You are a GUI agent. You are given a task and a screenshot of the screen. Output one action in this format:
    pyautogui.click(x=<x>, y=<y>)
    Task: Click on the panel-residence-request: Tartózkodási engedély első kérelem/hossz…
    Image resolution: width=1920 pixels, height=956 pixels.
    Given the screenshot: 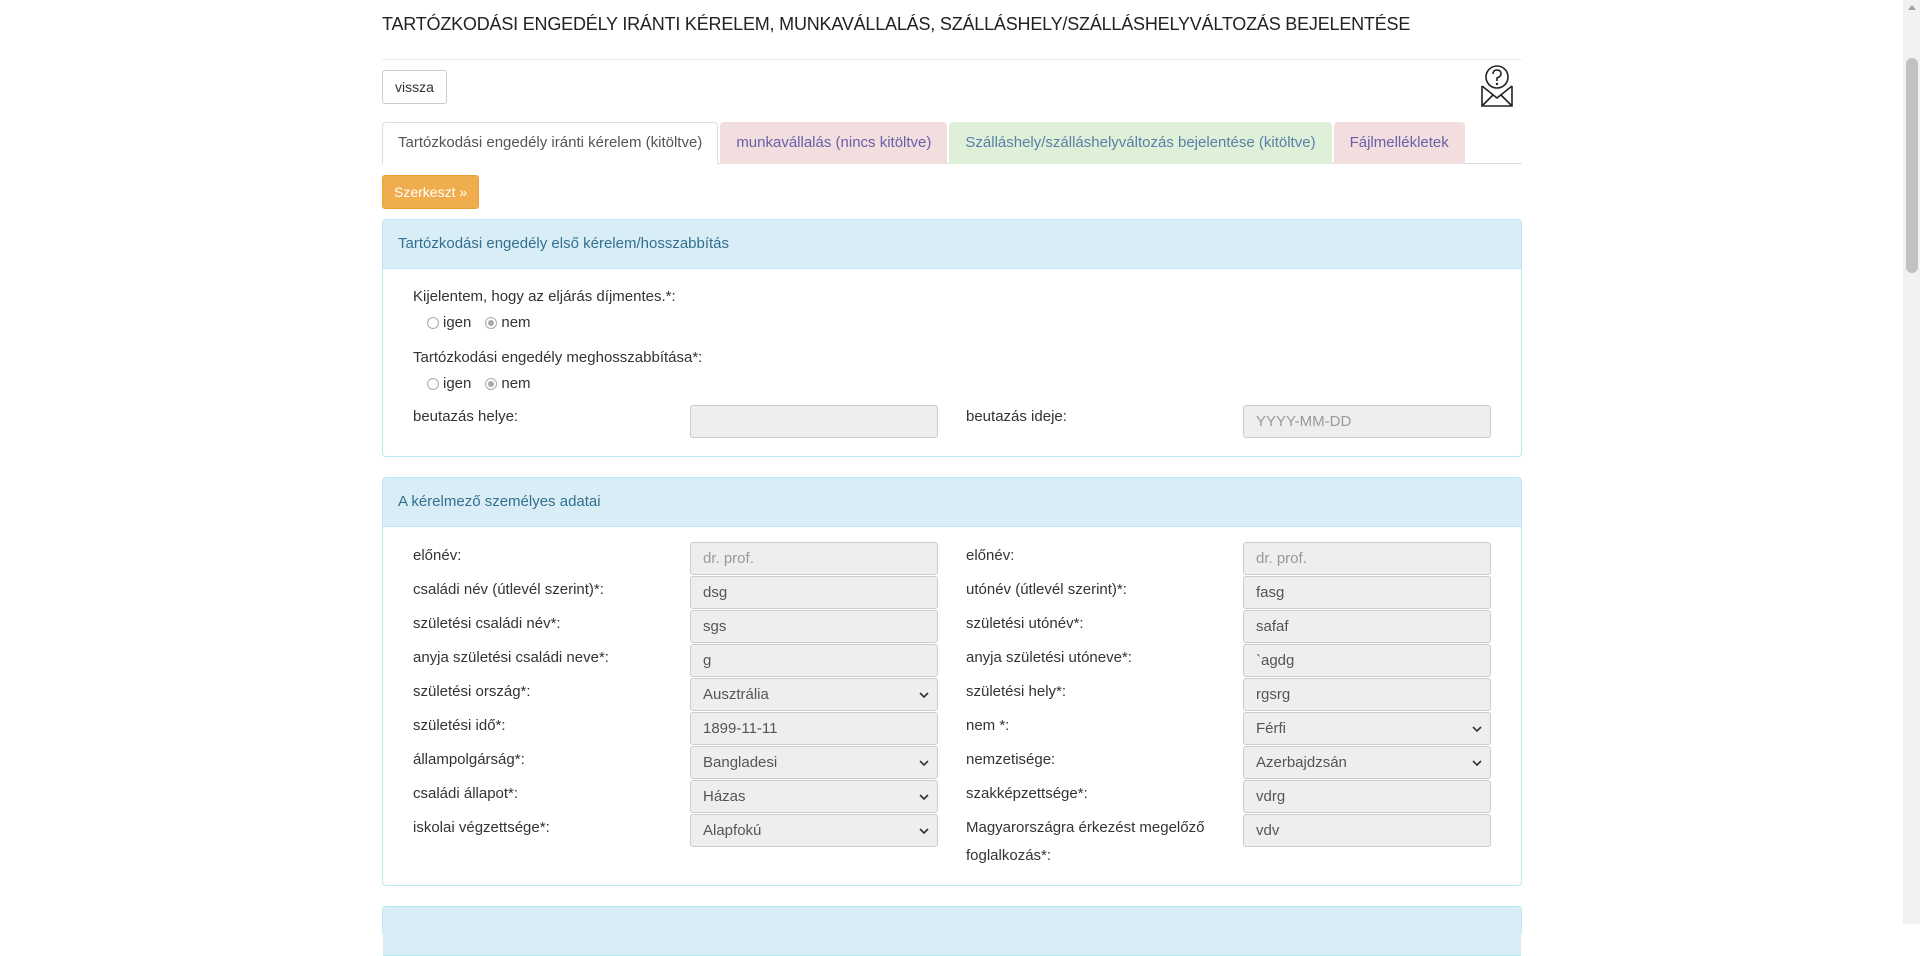 What is the action you would take?
    pyautogui.click(x=952, y=338)
    